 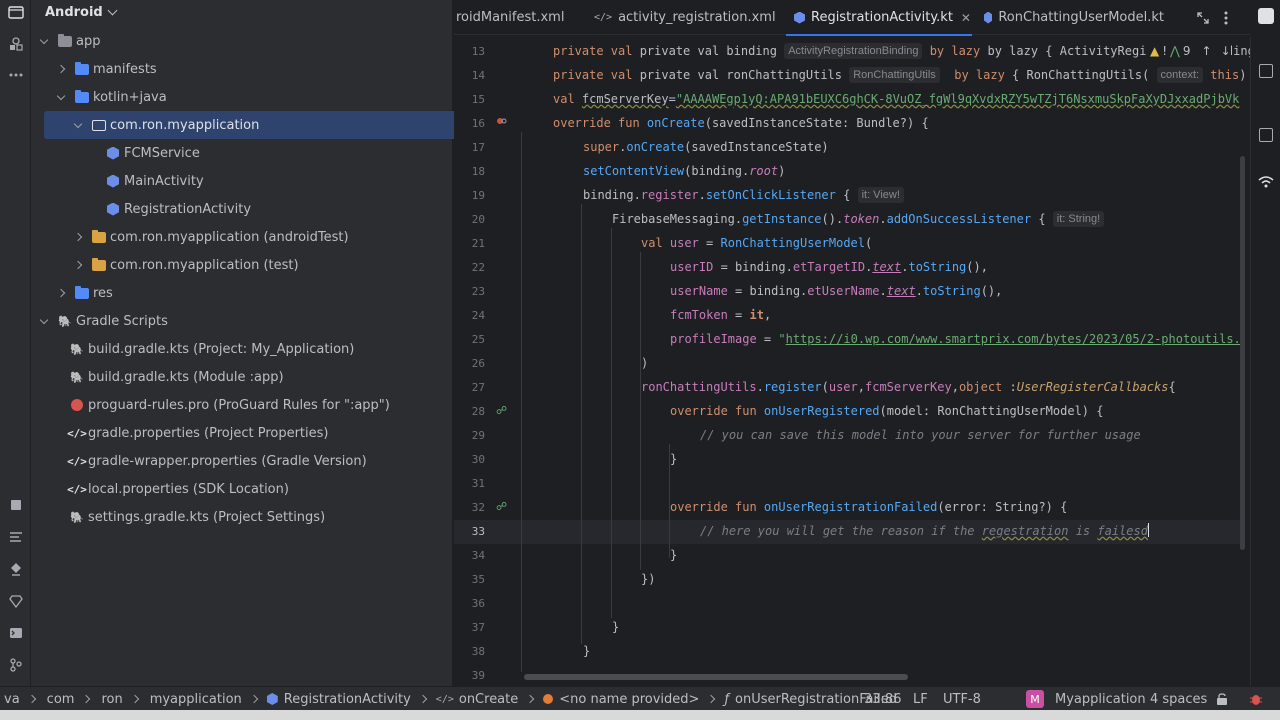 What do you see at coordinates (1222, 699) in the screenshot?
I see `lock-icon` at bounding box center [1222, 699].